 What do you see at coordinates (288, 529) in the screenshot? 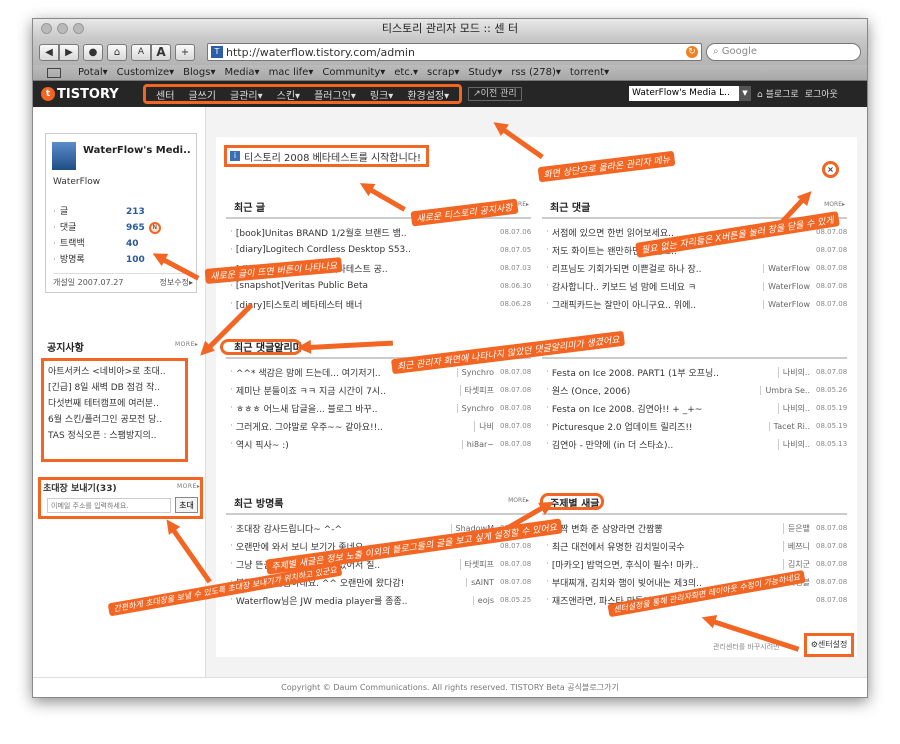
I see `item-title: 초대장 감사드립니다~ ^-^` at bounding box center [288, 529].